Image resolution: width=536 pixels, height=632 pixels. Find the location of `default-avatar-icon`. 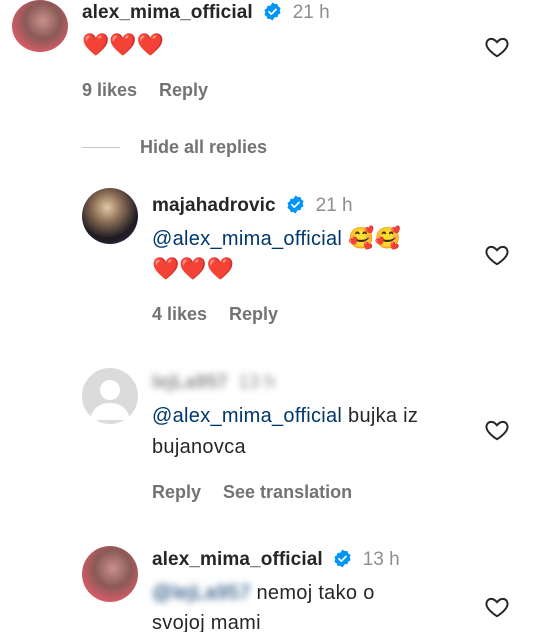

default-avatar-icon is located at coordinates (110, 396).